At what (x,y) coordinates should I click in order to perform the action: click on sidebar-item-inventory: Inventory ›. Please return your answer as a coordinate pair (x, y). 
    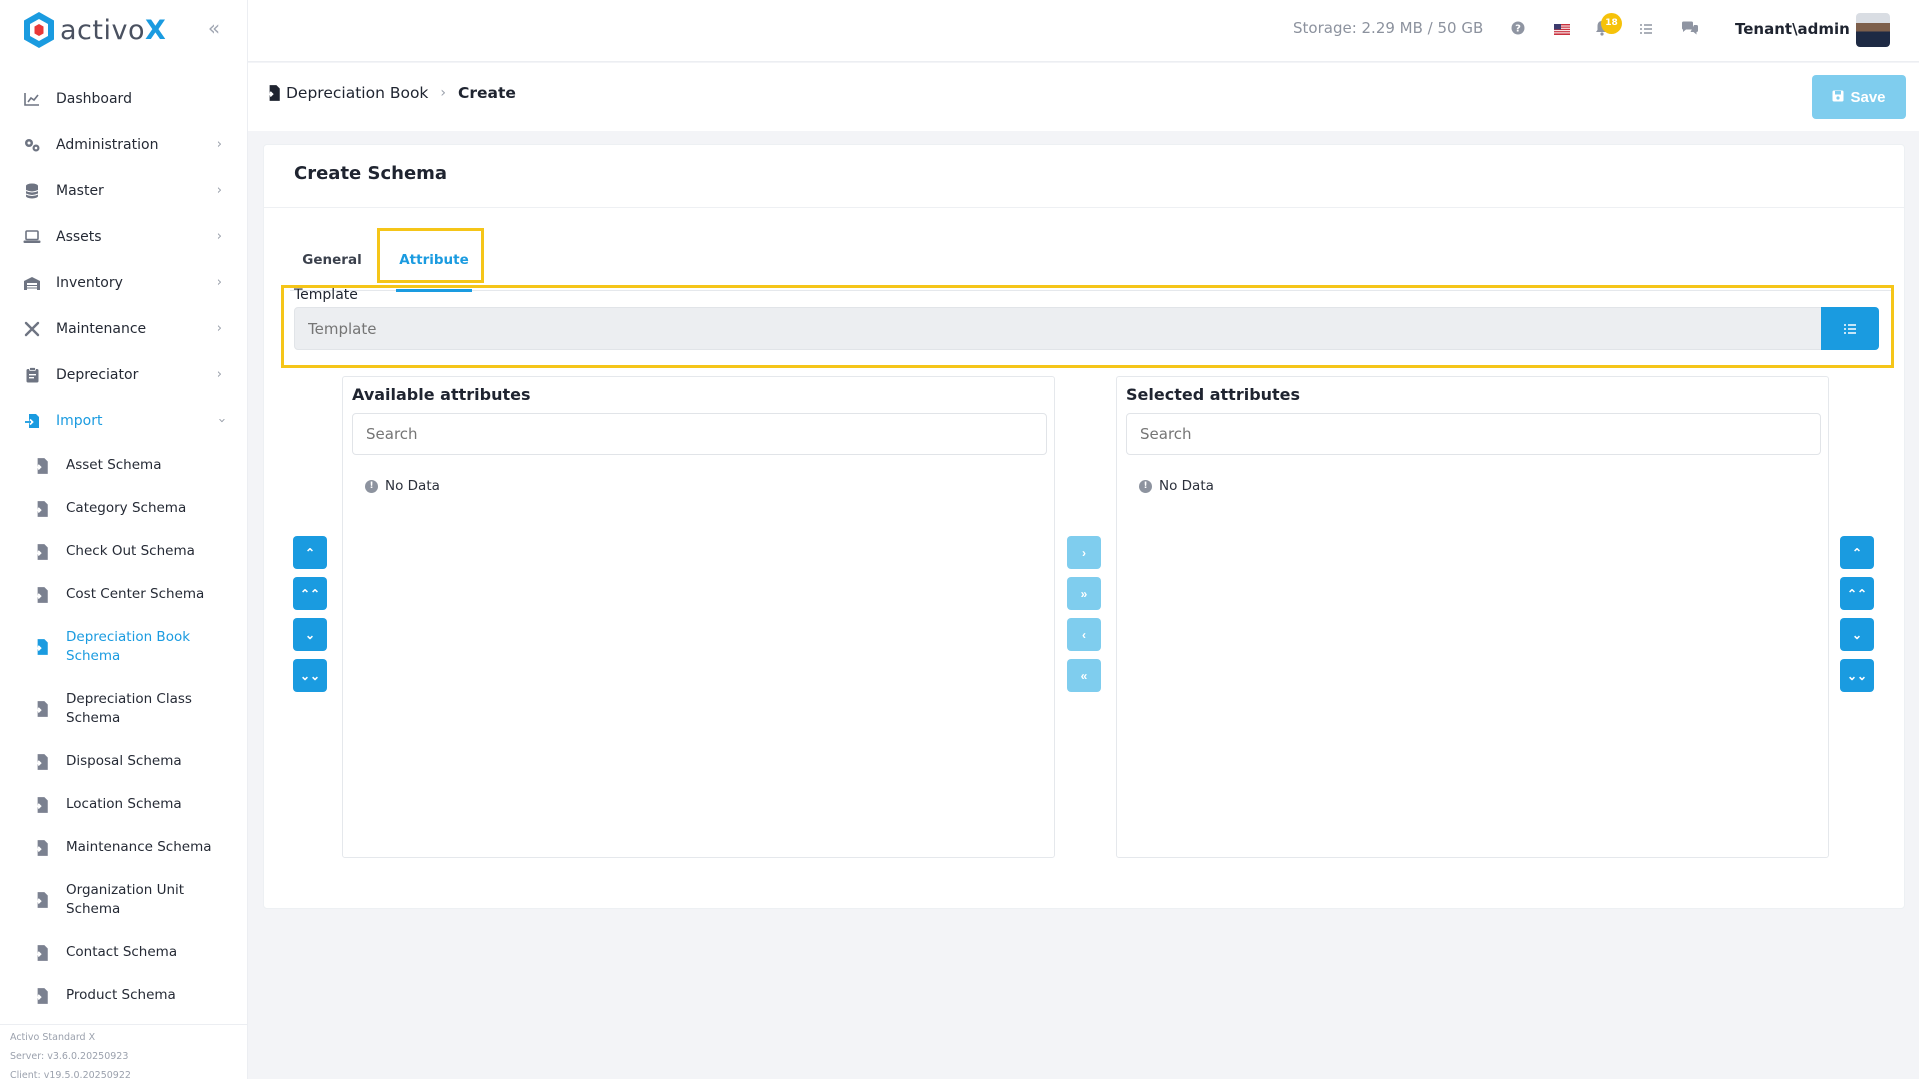
    Looking at the image, I should click on (124, 283).